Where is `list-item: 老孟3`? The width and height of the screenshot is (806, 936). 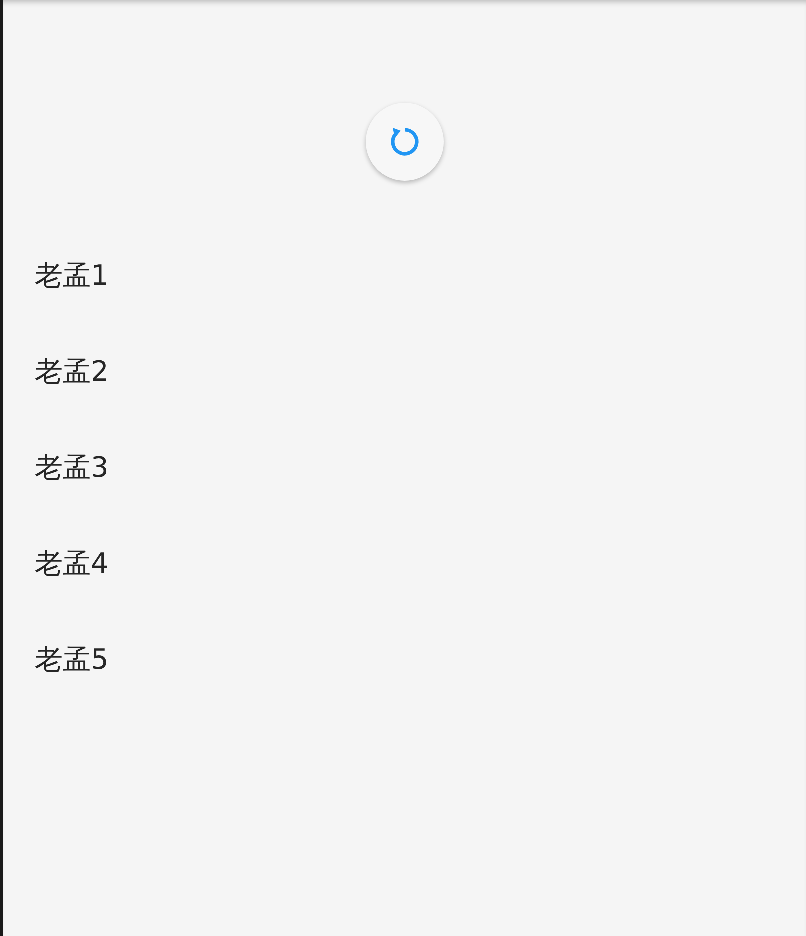
list-item: 老孟3 is located at coordinates (72, 468).